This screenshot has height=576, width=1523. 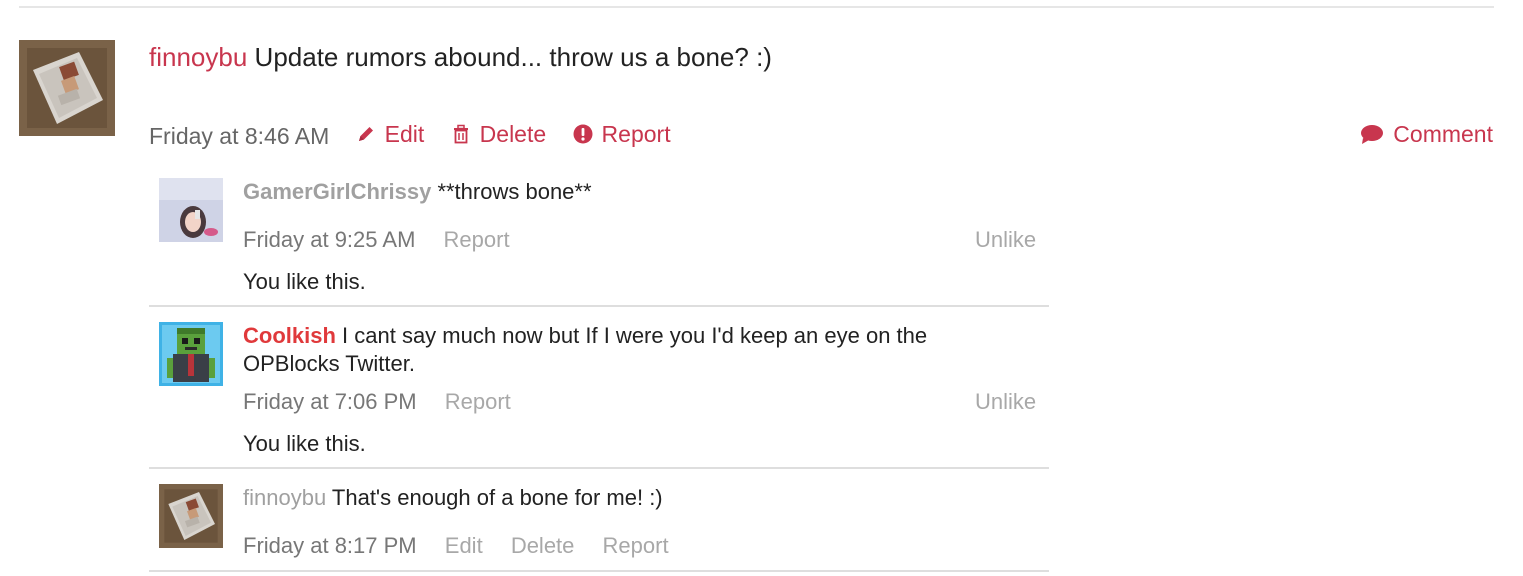 I want to click on comment-meta: Friday at 8:17 PM Edit Delete Report, so click(x=456, y=546).